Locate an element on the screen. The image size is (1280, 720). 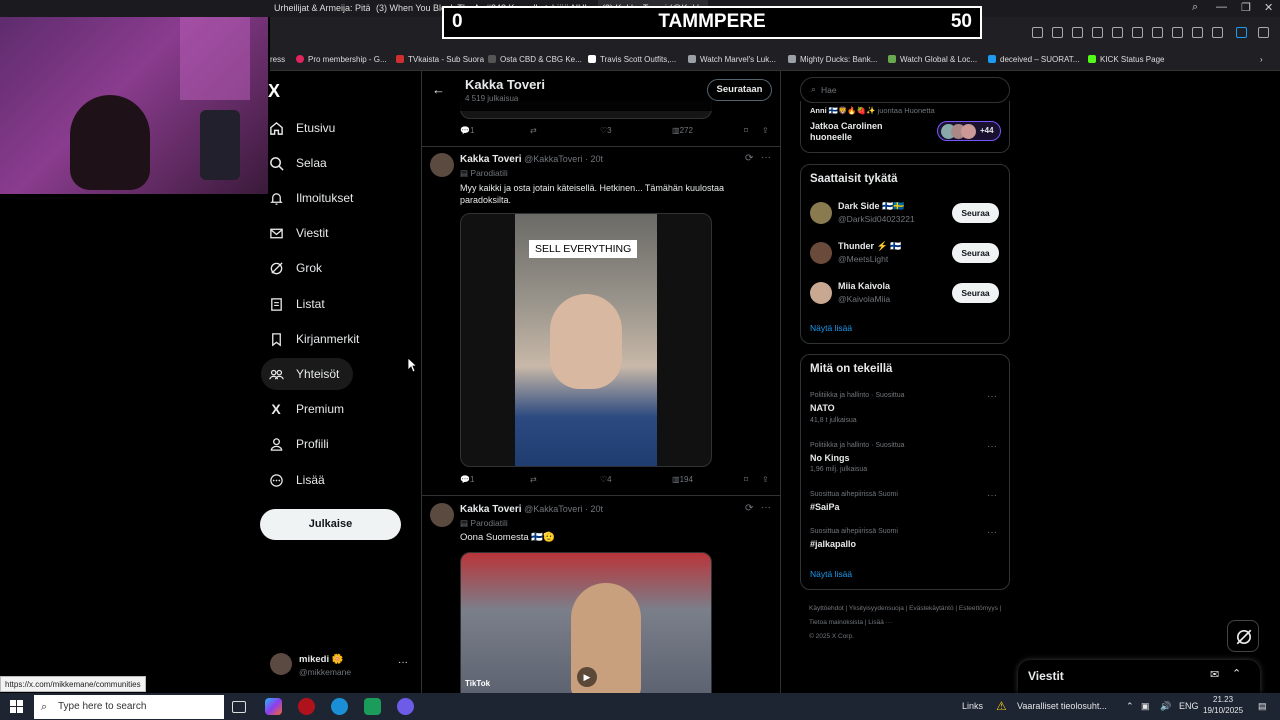
extension-icon is located at coordinates (1241, 32).